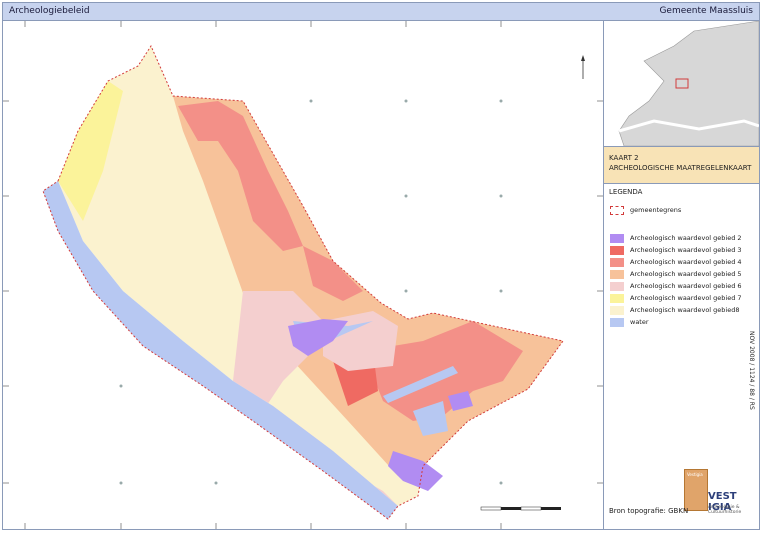 The image size is (764, 536). I want to click on legend-heading: LEGENDA, so click(626, 192).